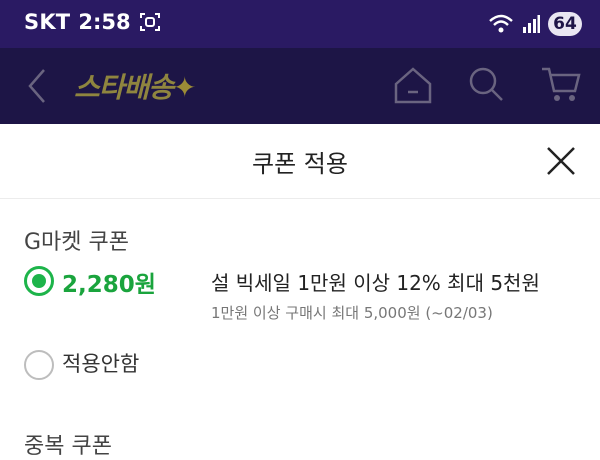 The height and width of the screenshot is (460, 600). I want to click on status-left: SKT 2:58, so click(92, 22).